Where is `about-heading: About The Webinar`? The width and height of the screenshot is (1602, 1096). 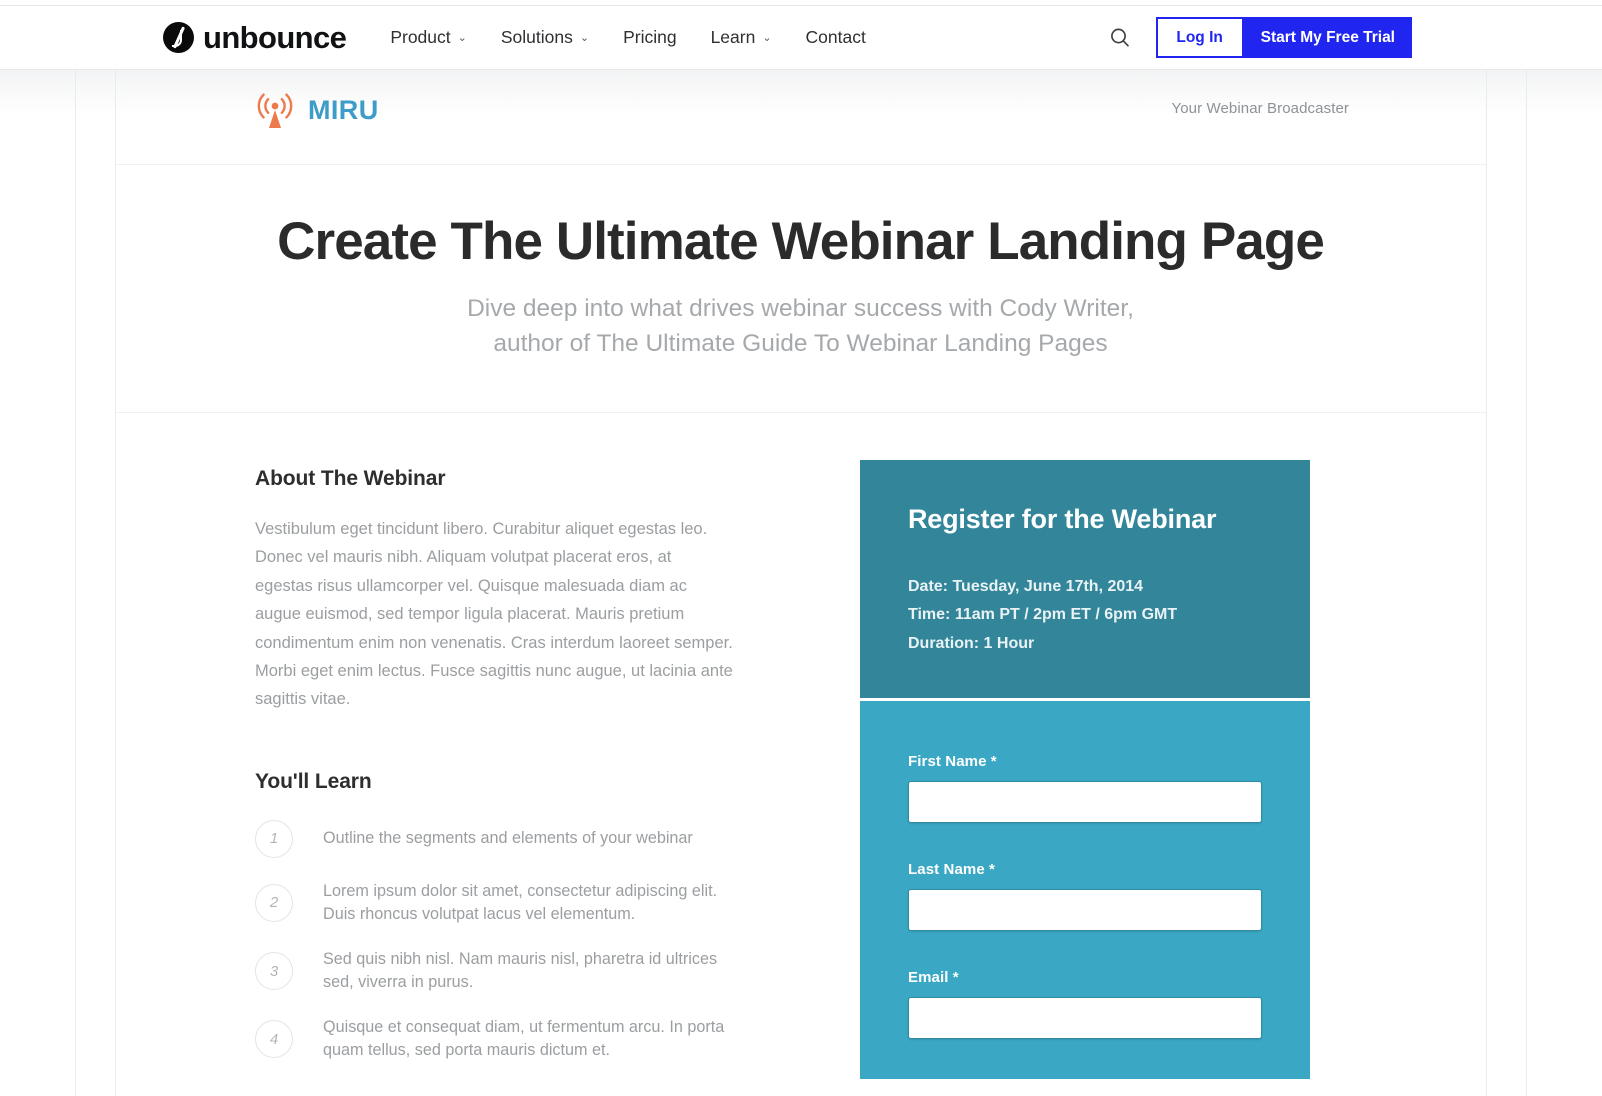 about-heading: About The Webinar is located at coordinates (350, 478).